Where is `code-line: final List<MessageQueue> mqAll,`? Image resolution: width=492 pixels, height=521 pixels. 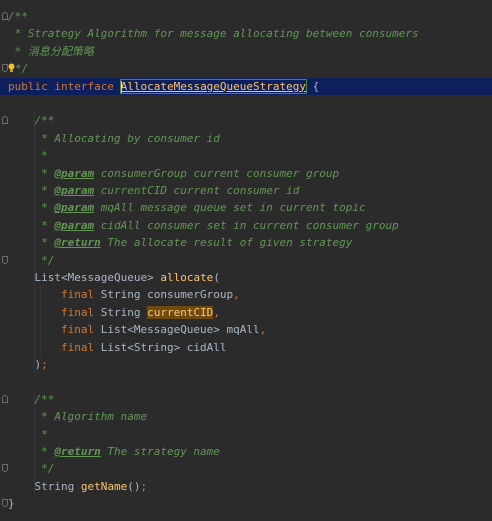
code-line: final List<MessageQueue> mqAll, is located at coordinates (246, 329).